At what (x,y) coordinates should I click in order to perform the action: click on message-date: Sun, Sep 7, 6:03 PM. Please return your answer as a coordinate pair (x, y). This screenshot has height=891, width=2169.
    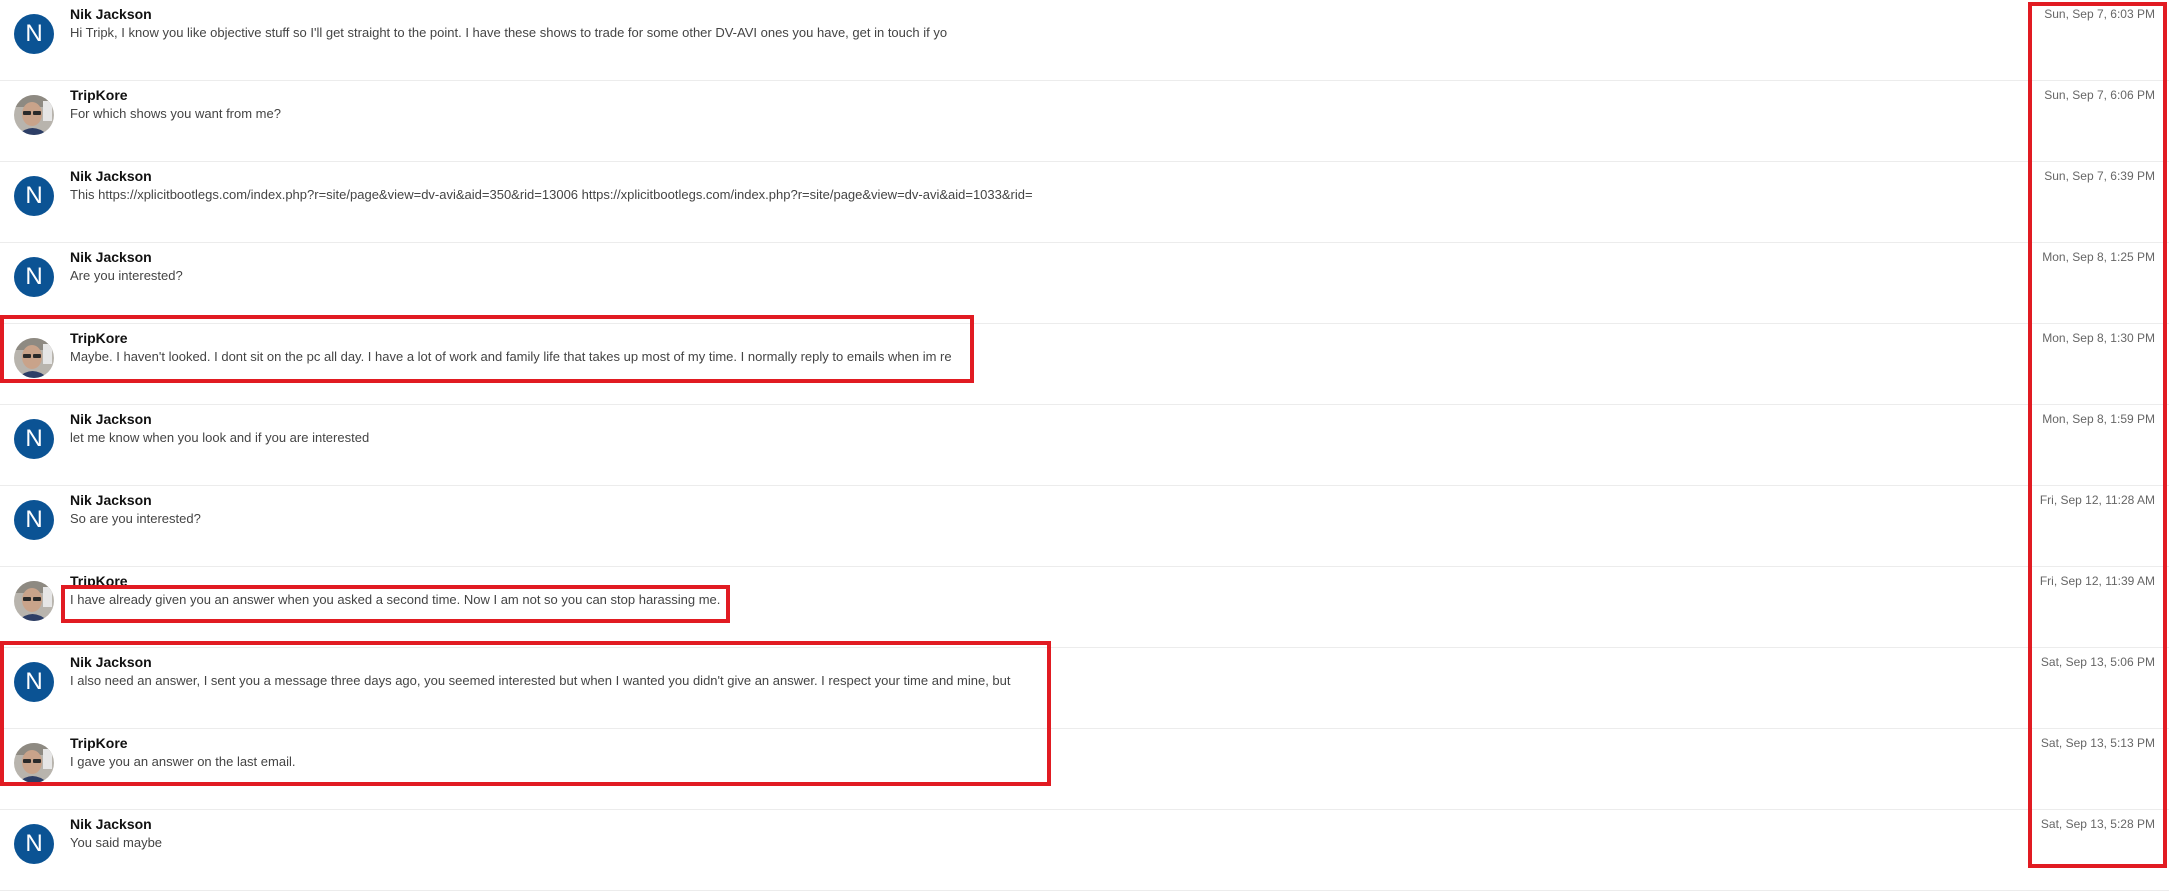
    Looking at the image, I should click on (2099, 14).